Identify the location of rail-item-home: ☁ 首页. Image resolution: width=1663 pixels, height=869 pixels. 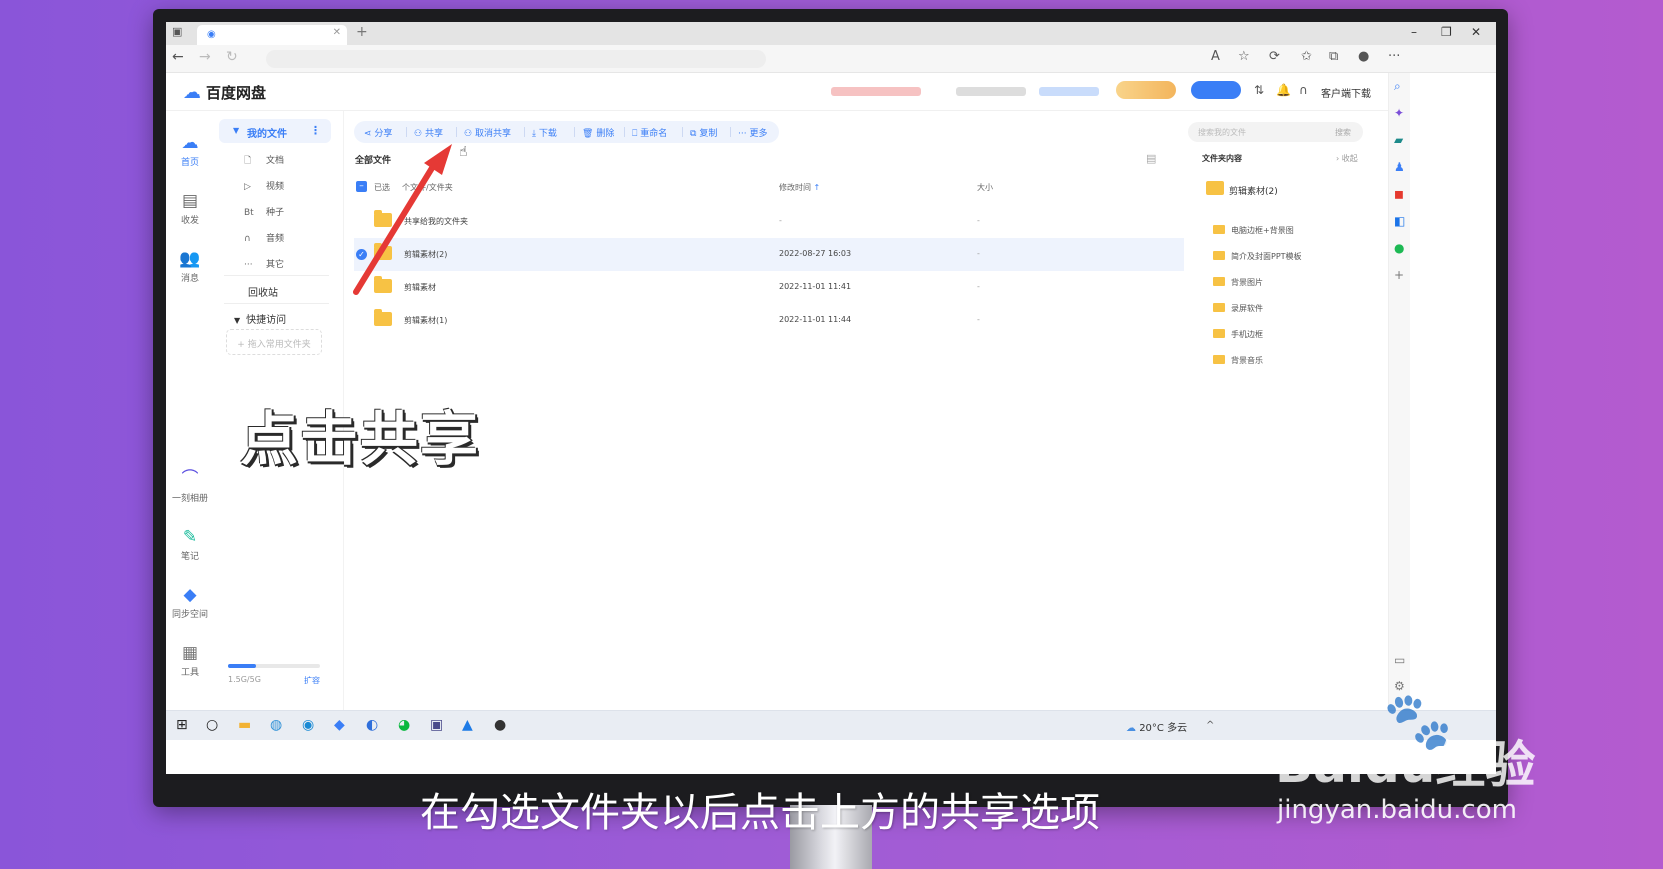
(190, 150).